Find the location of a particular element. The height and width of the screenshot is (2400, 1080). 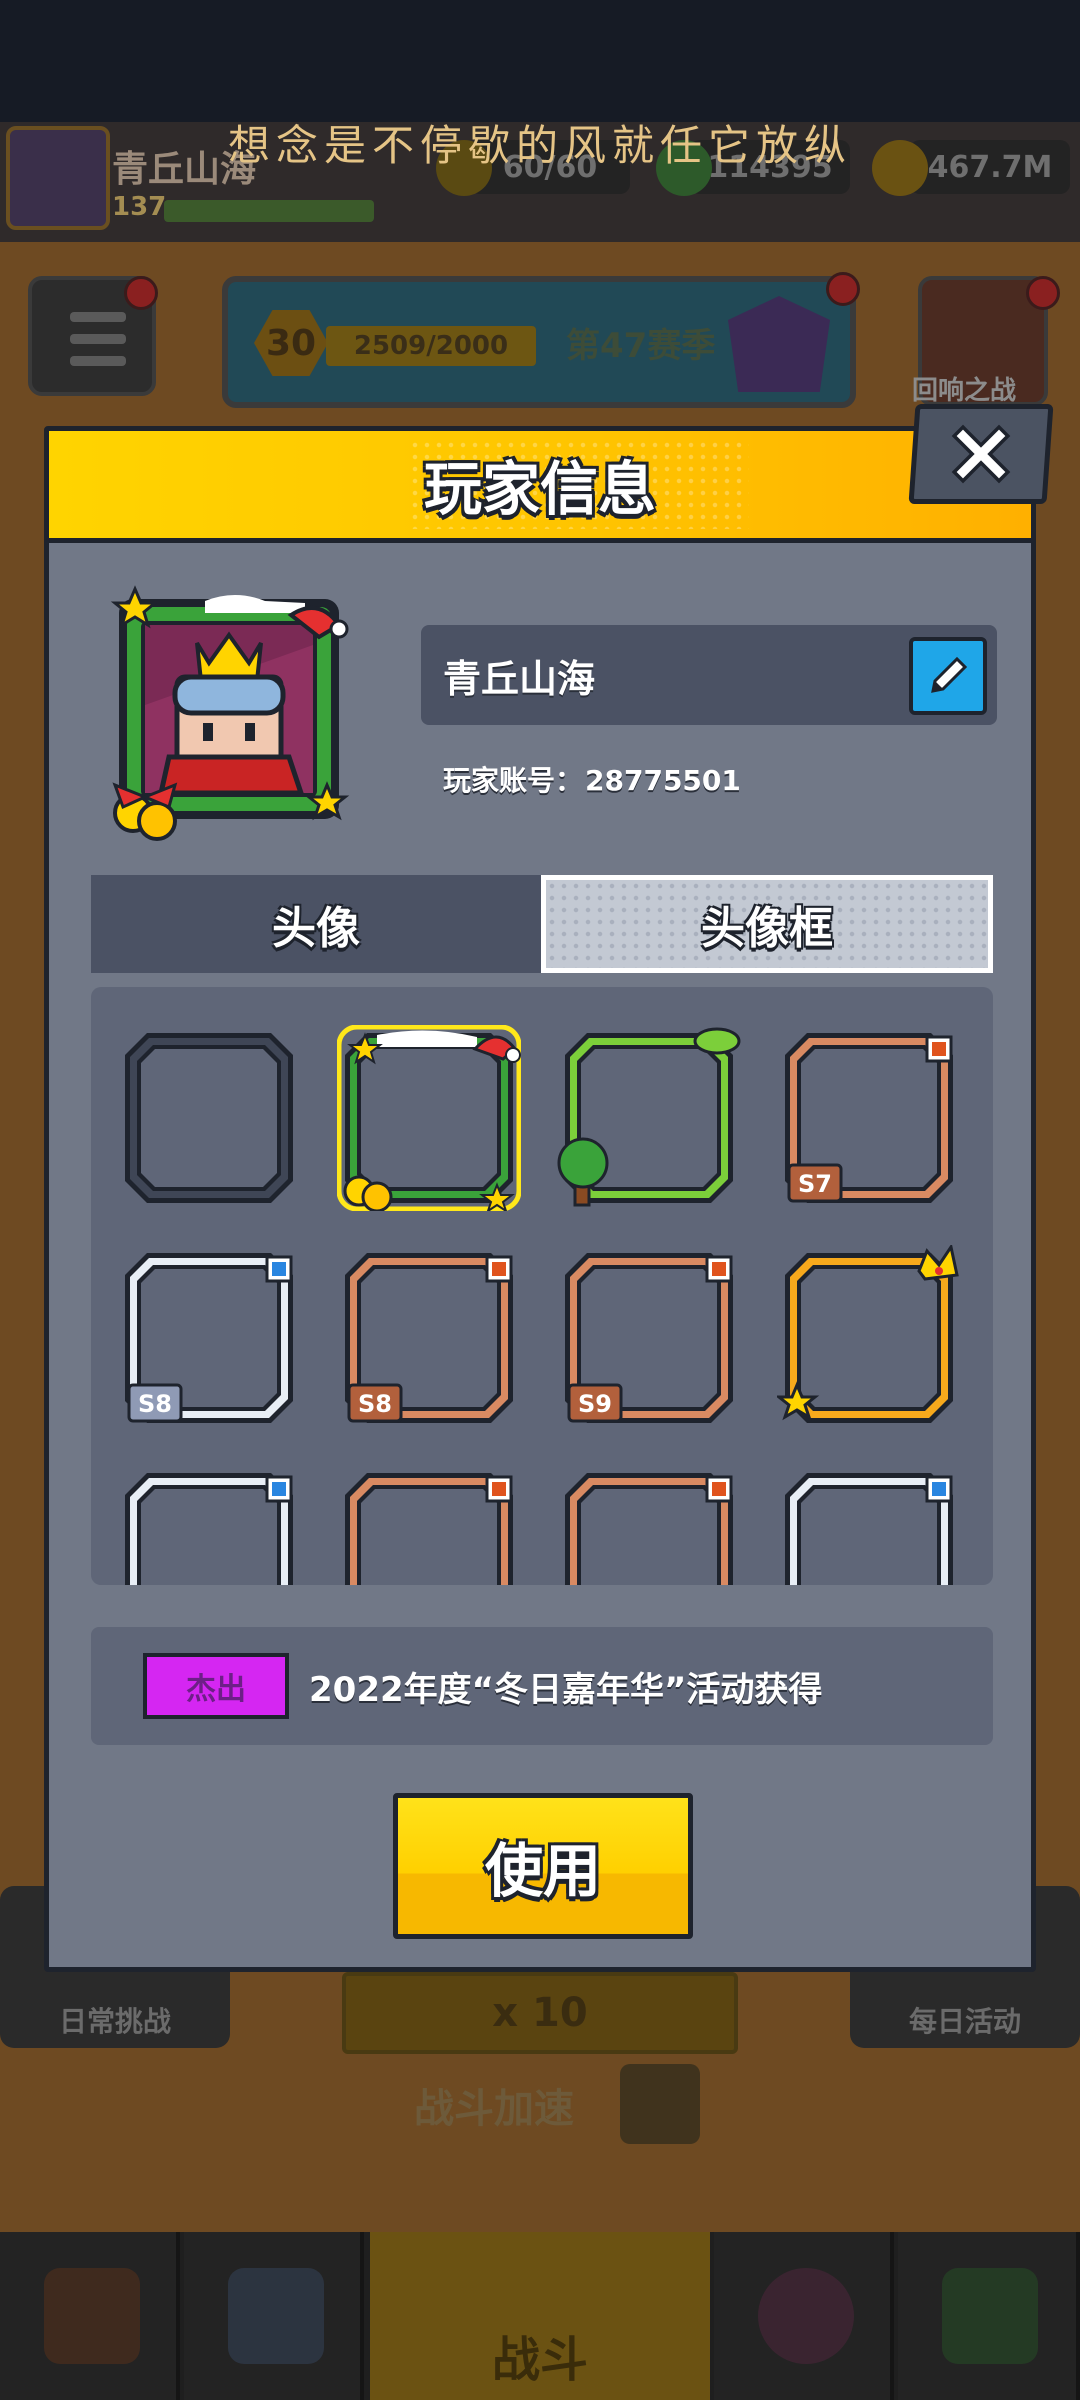

frame-option-christmas is located at coordinates (429, 1118).